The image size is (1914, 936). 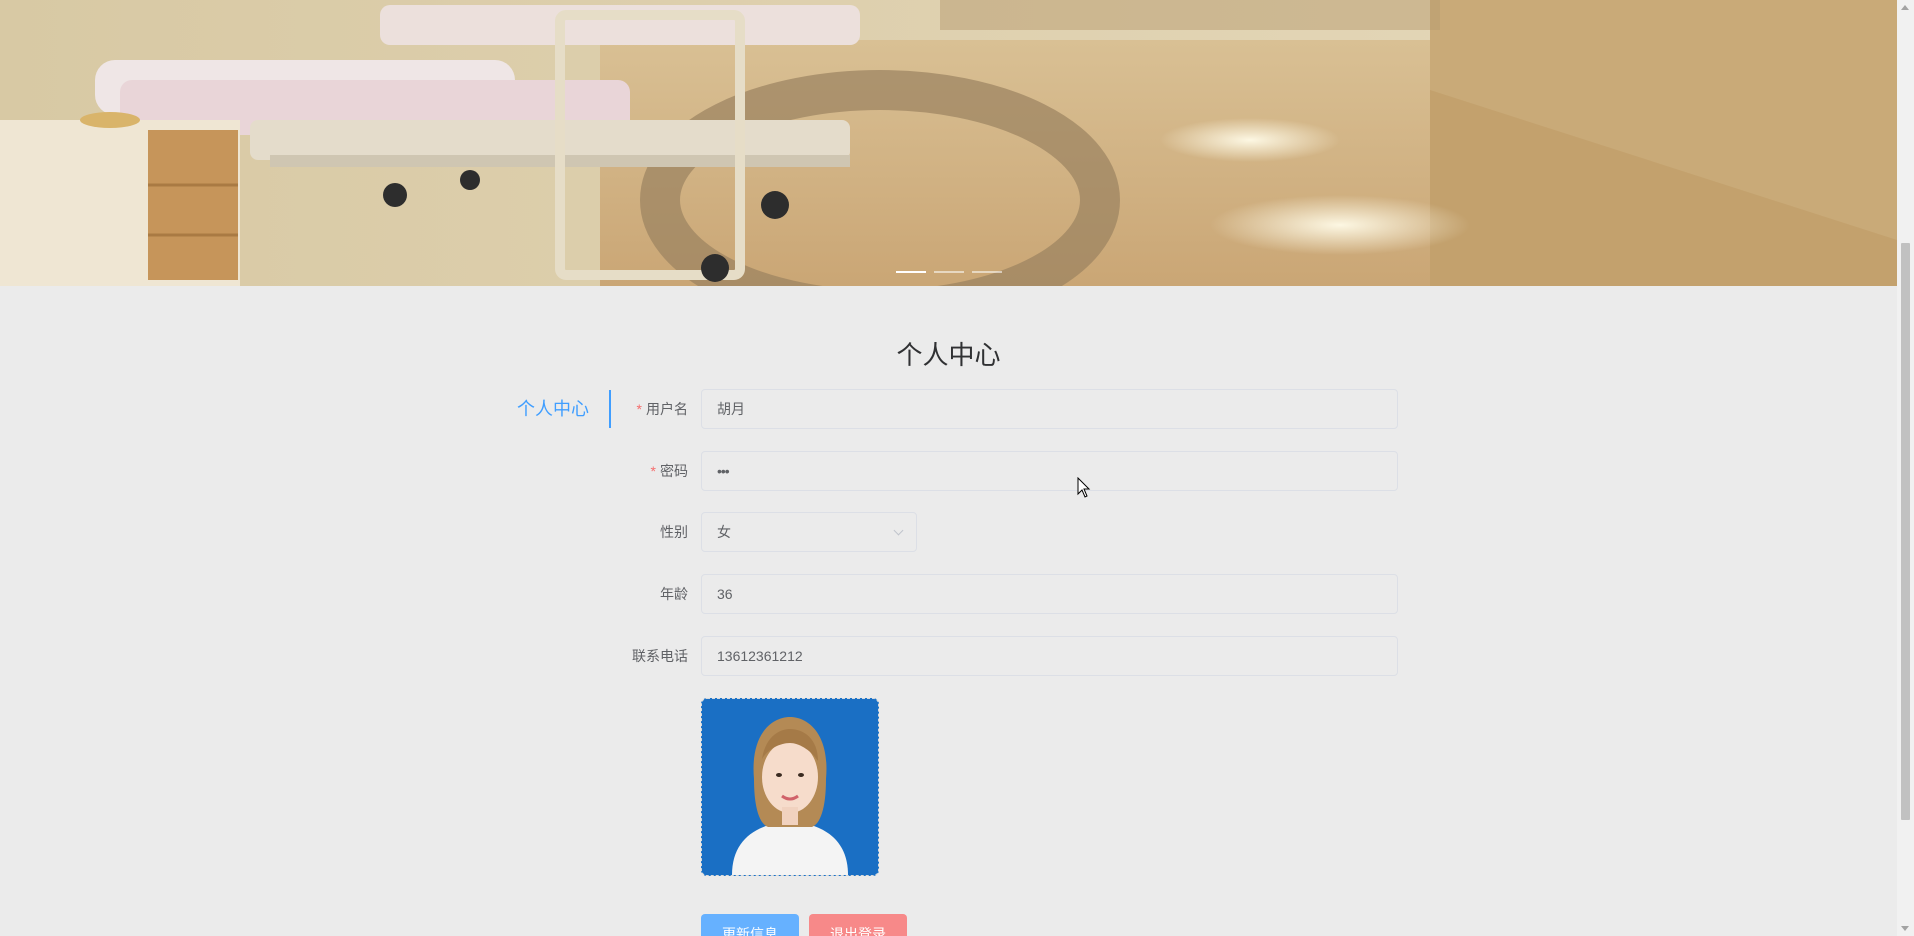 I want to click on avatar, so click(x=790, y=787).